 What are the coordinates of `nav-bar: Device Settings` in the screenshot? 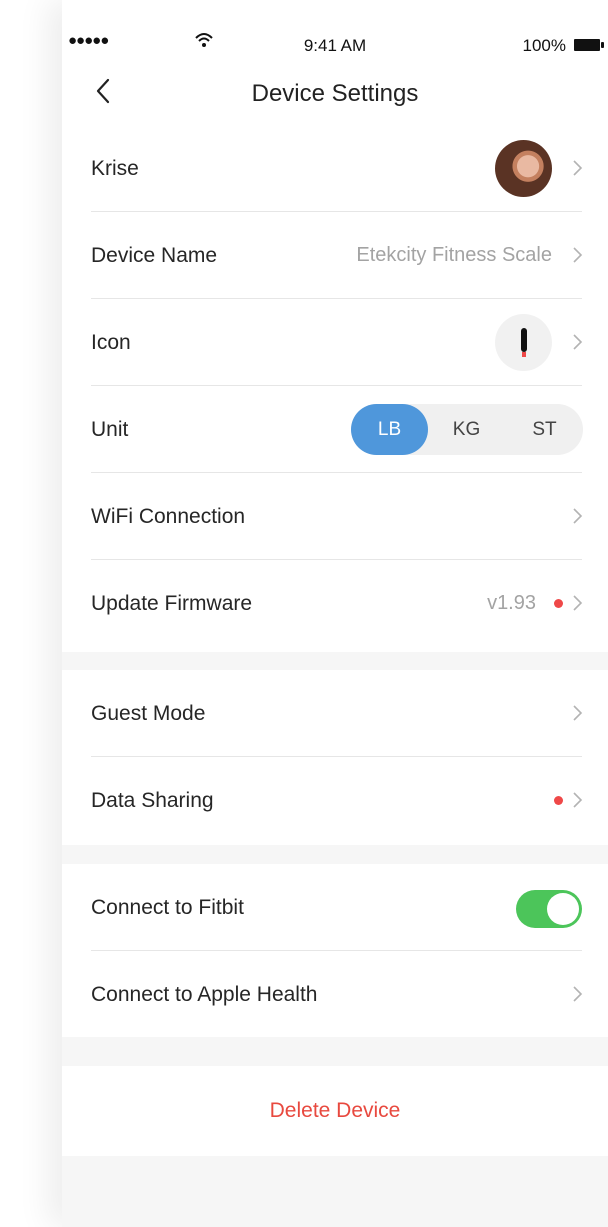 It's located at (335, 92).